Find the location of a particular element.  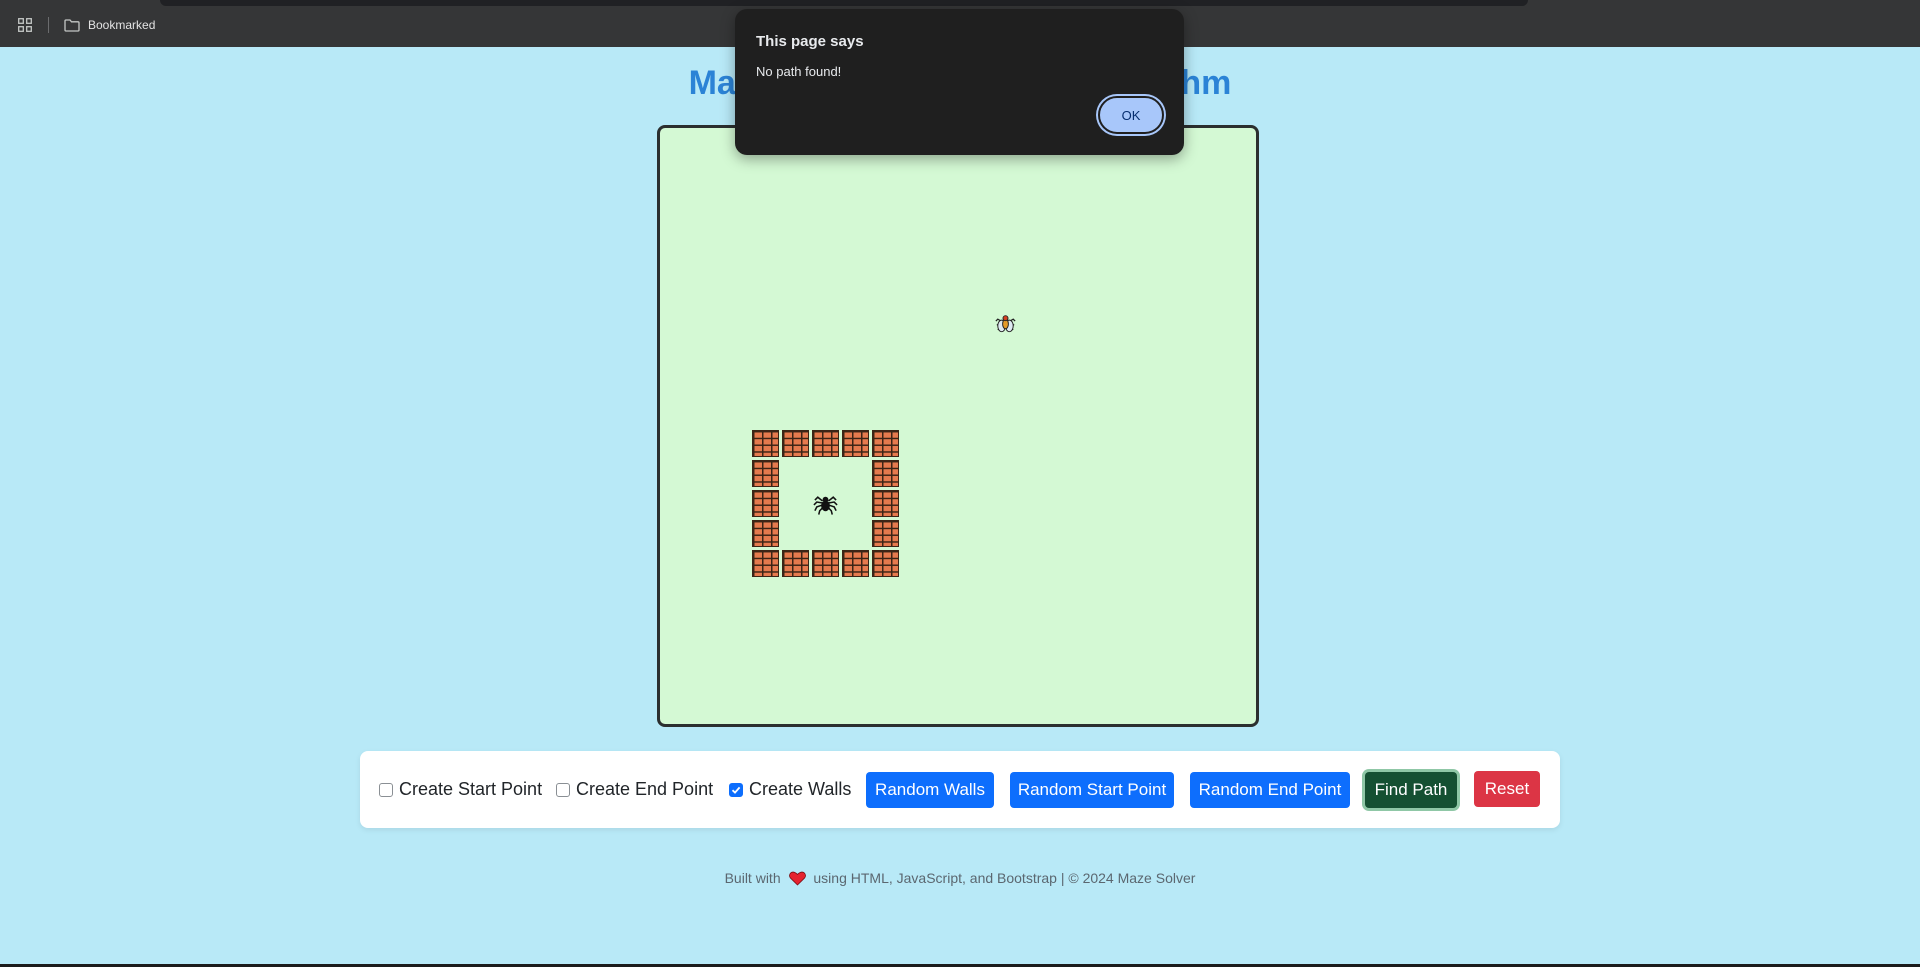

apps-grid-icon is located at coordinates (25, 25).